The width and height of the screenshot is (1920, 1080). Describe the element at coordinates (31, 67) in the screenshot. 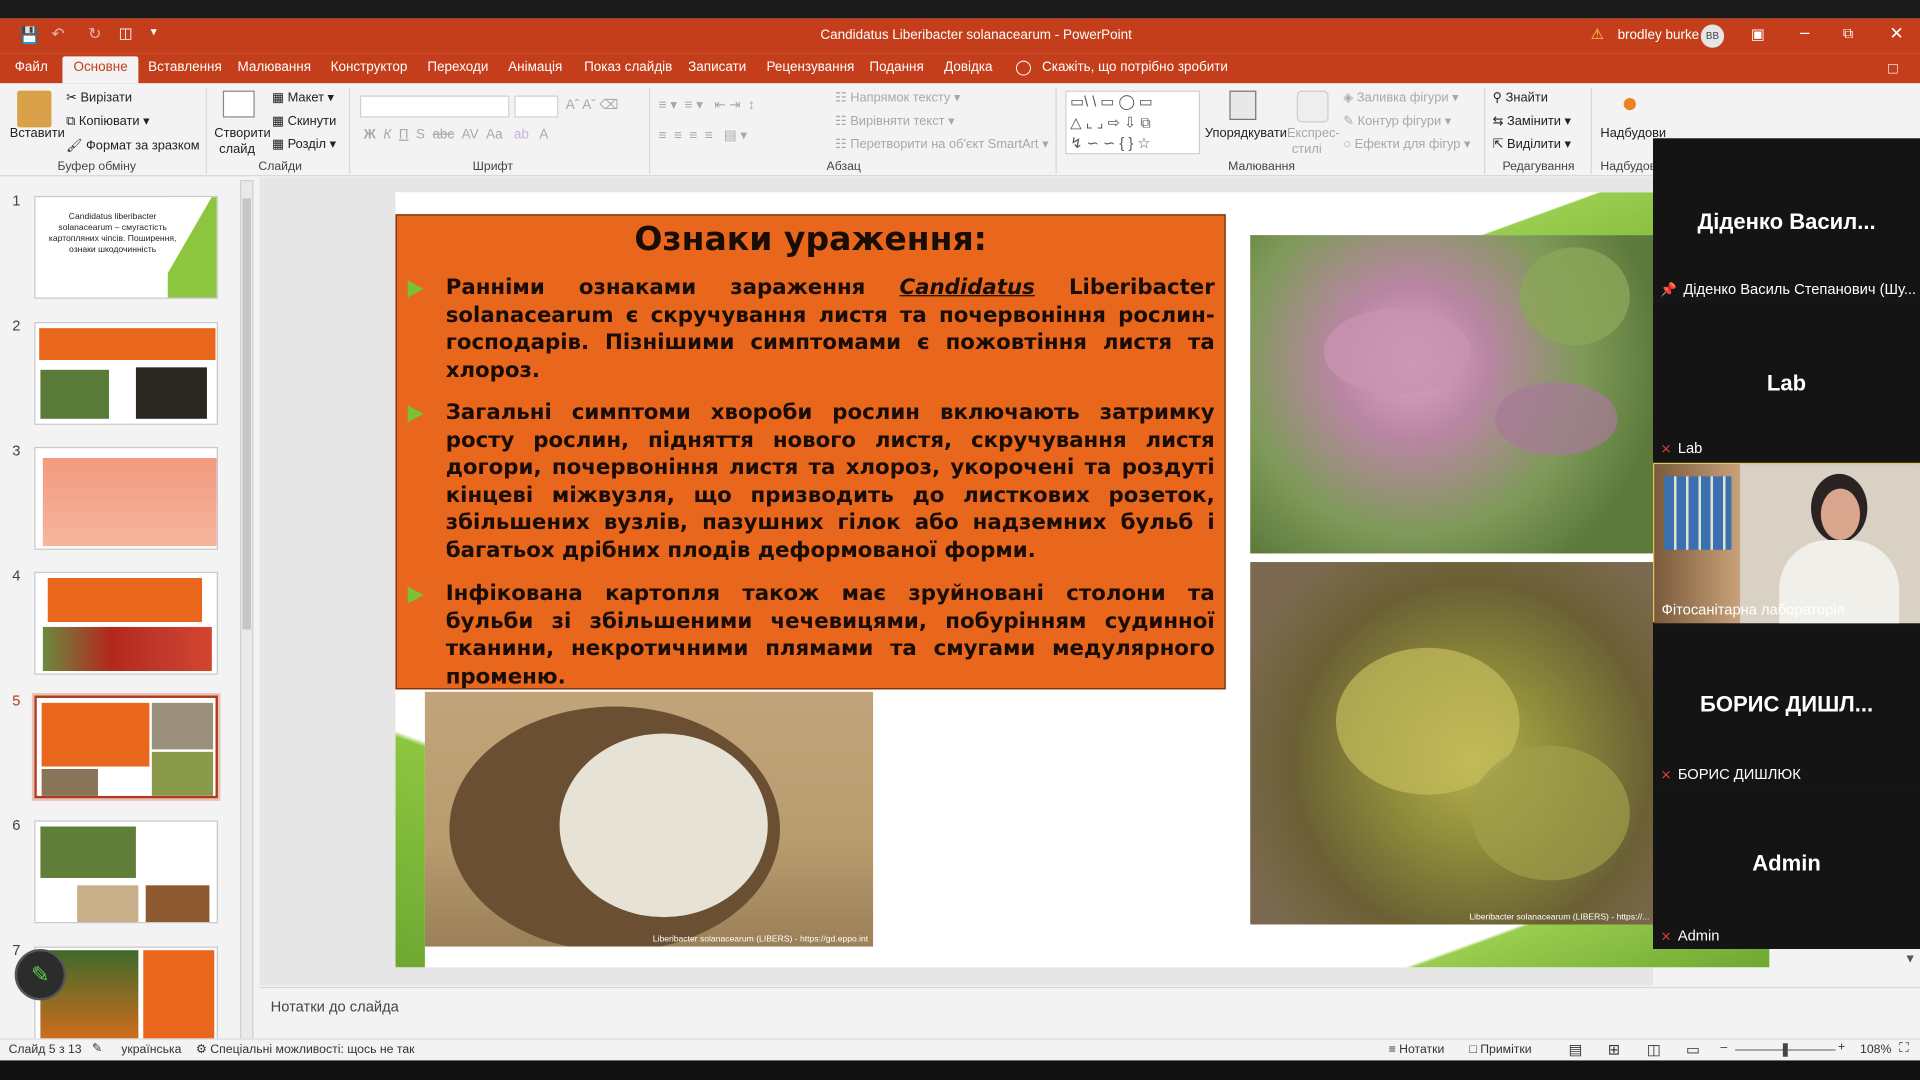

I see `tab-file: Файл` at that location.